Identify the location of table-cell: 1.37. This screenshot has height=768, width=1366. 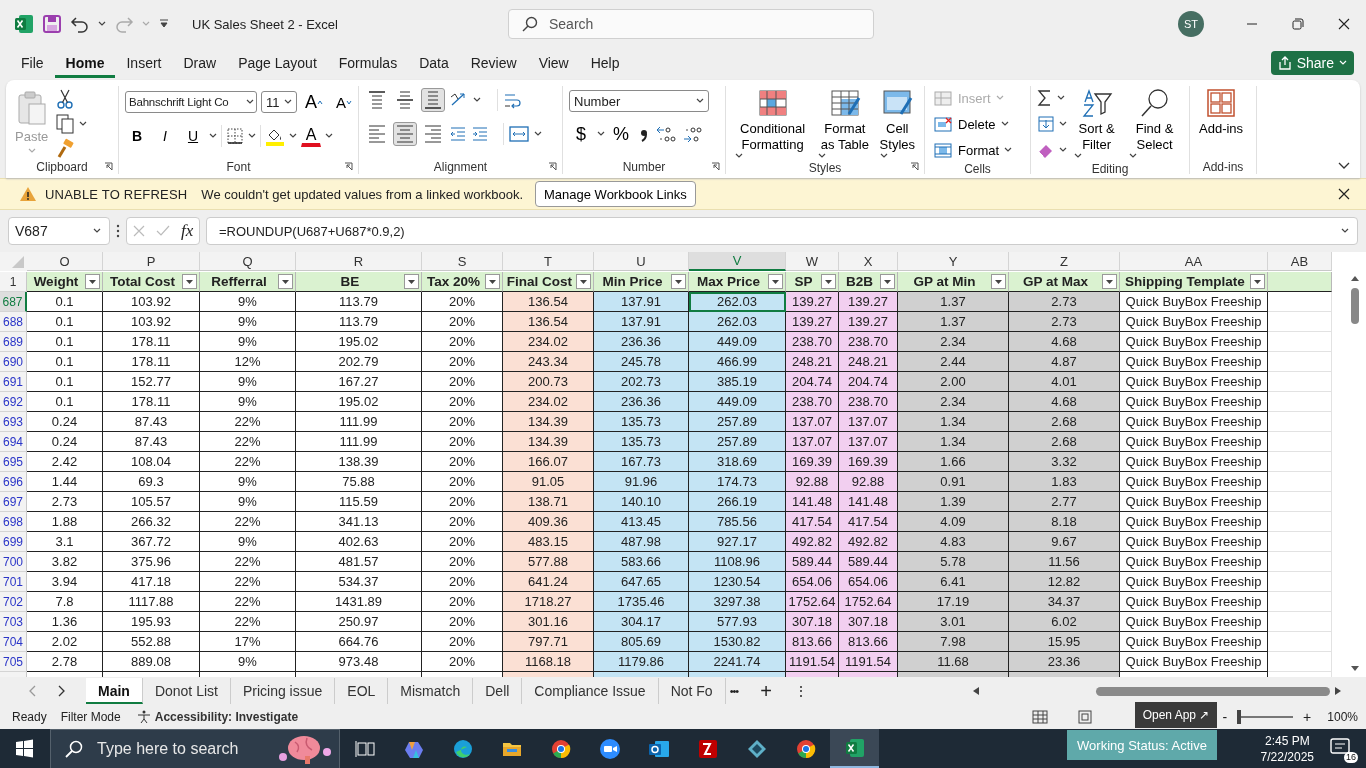
(953, 302).